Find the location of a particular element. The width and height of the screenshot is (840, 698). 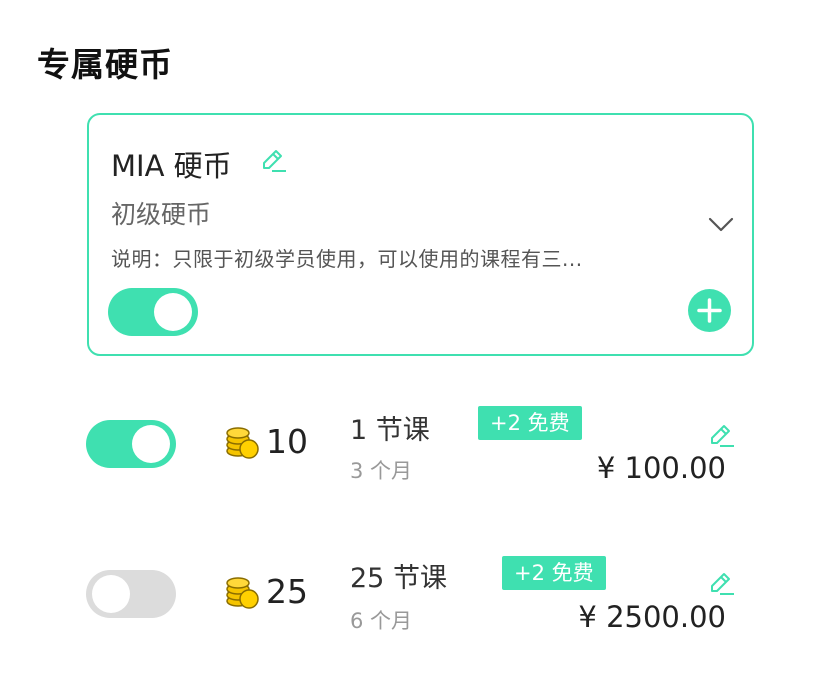

chevron-down-icon is located at coordinates (721, 224).